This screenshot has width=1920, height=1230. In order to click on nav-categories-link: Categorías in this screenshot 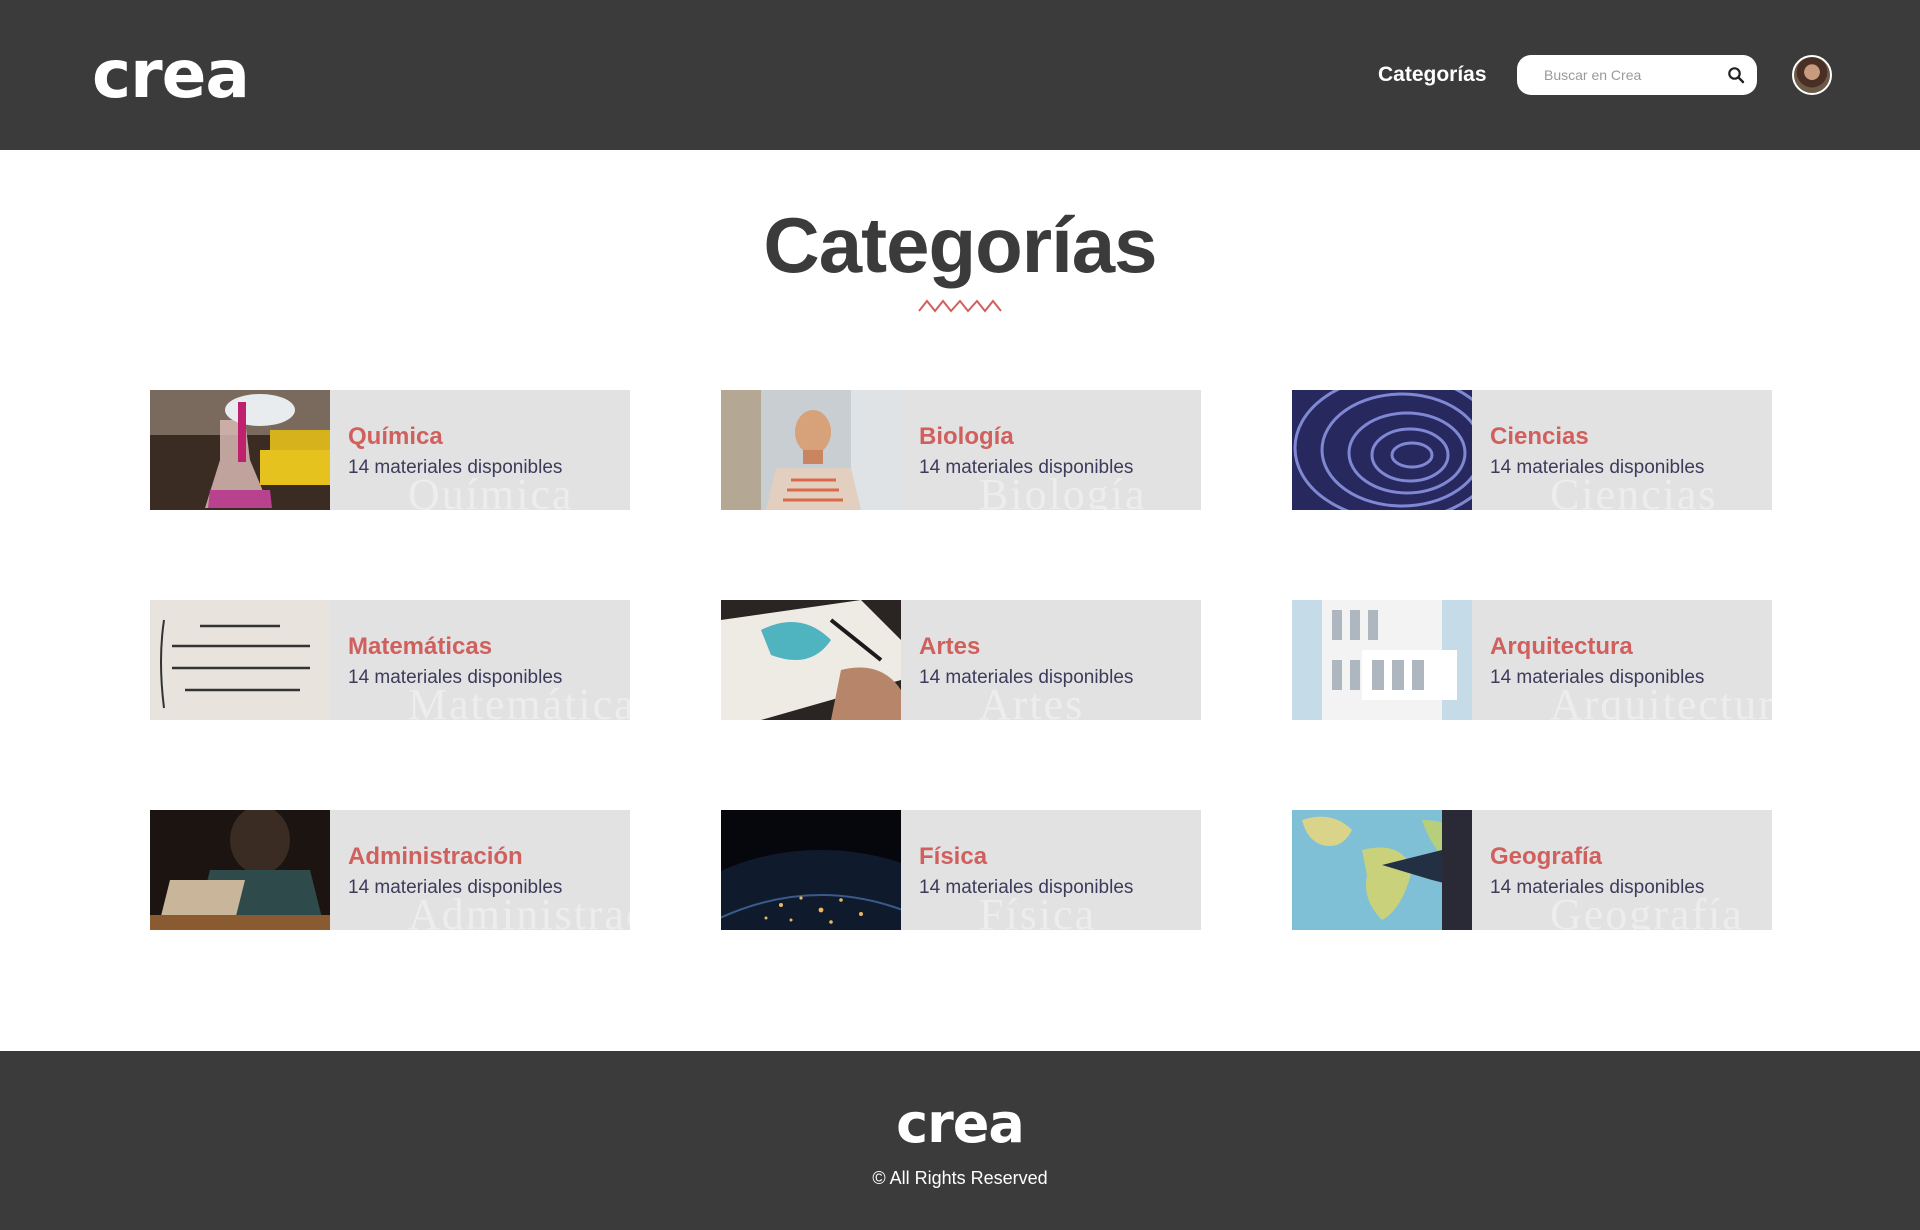, I will do `click(1432, 75)`.